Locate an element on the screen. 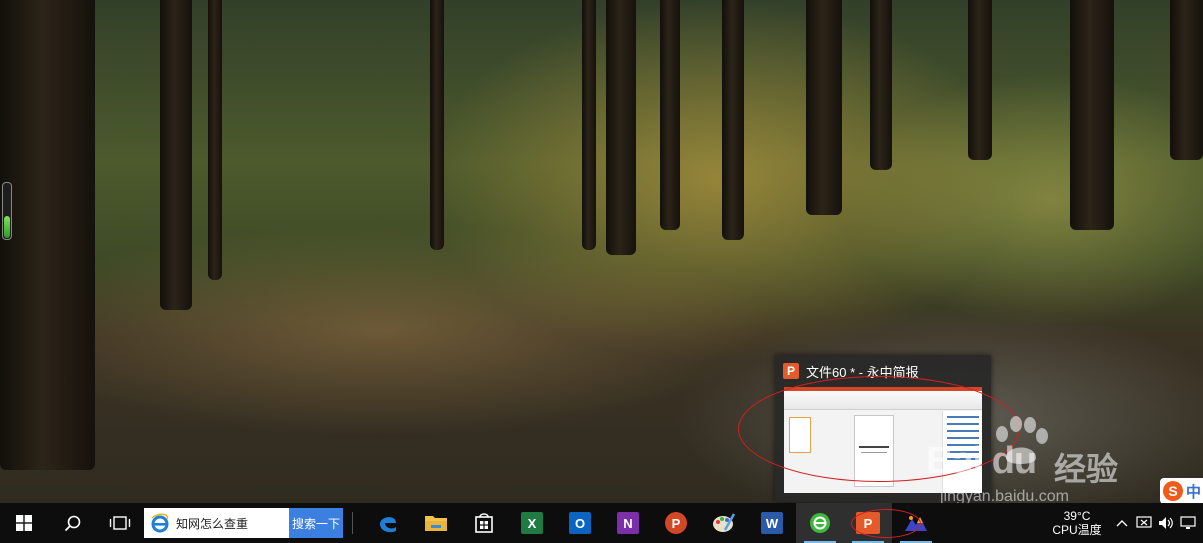 The width and height of the screenshot is (1203, 543). thumbnail-window-preview is located at coordinates (883, 440).